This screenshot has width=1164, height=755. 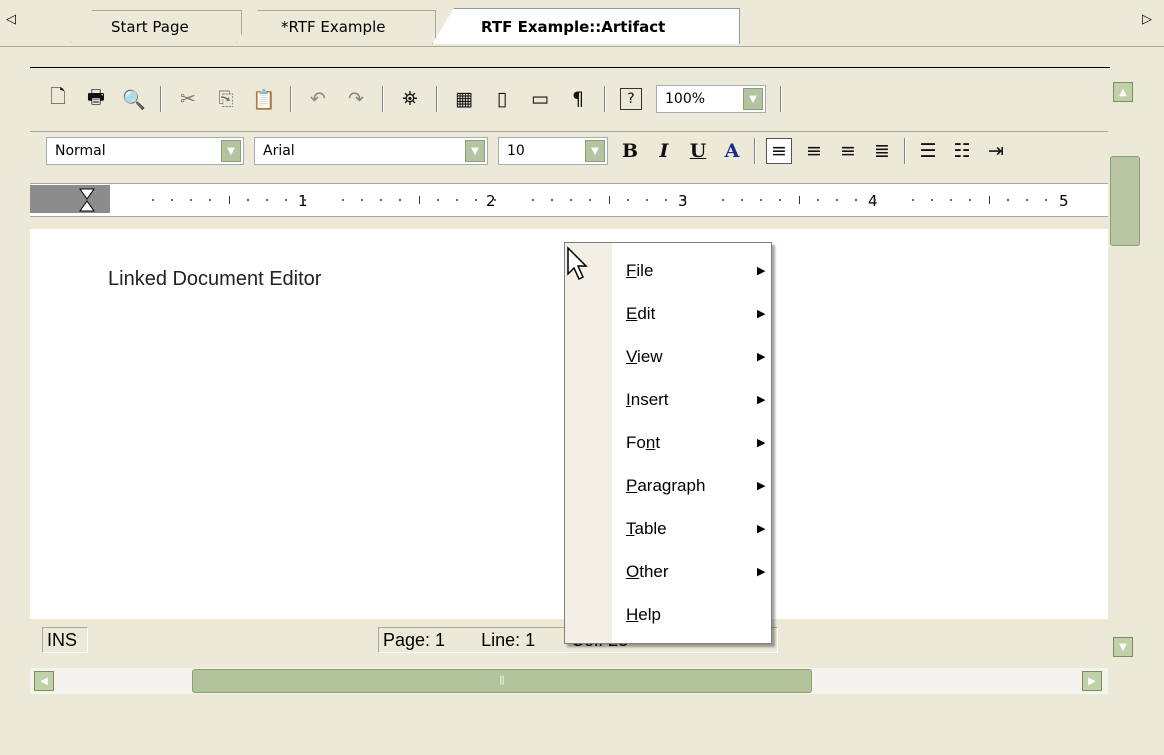 I want to click on menu-item-insert: Insert ▶, so click(x=691, y=399).